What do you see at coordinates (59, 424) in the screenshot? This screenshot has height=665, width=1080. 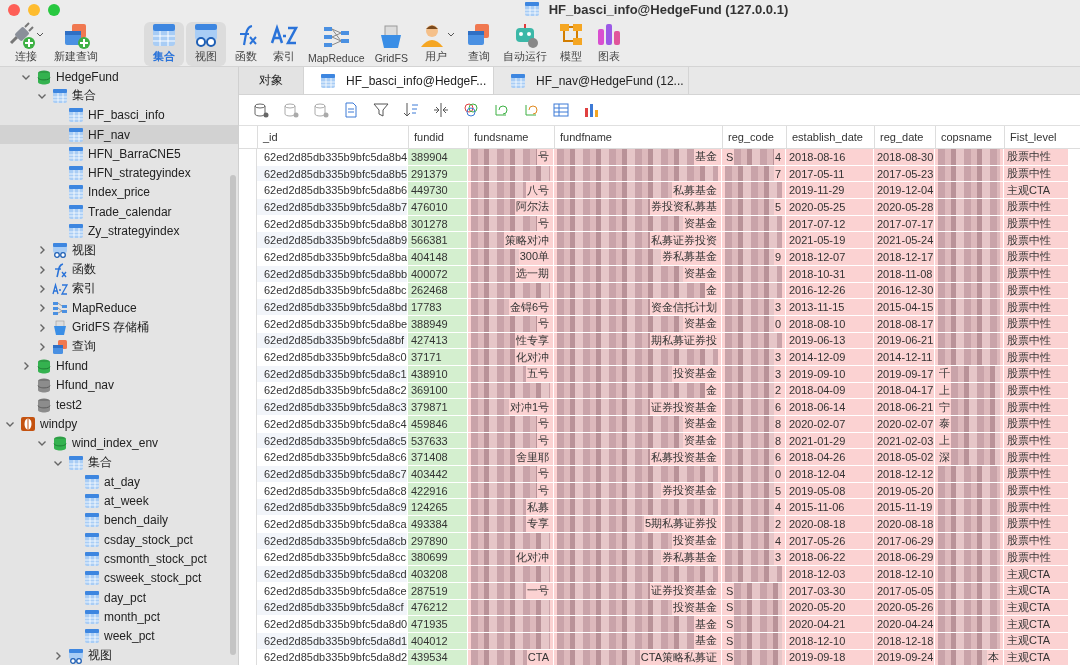 I see `tree-item: windpy` at bounding box center [59, 424].